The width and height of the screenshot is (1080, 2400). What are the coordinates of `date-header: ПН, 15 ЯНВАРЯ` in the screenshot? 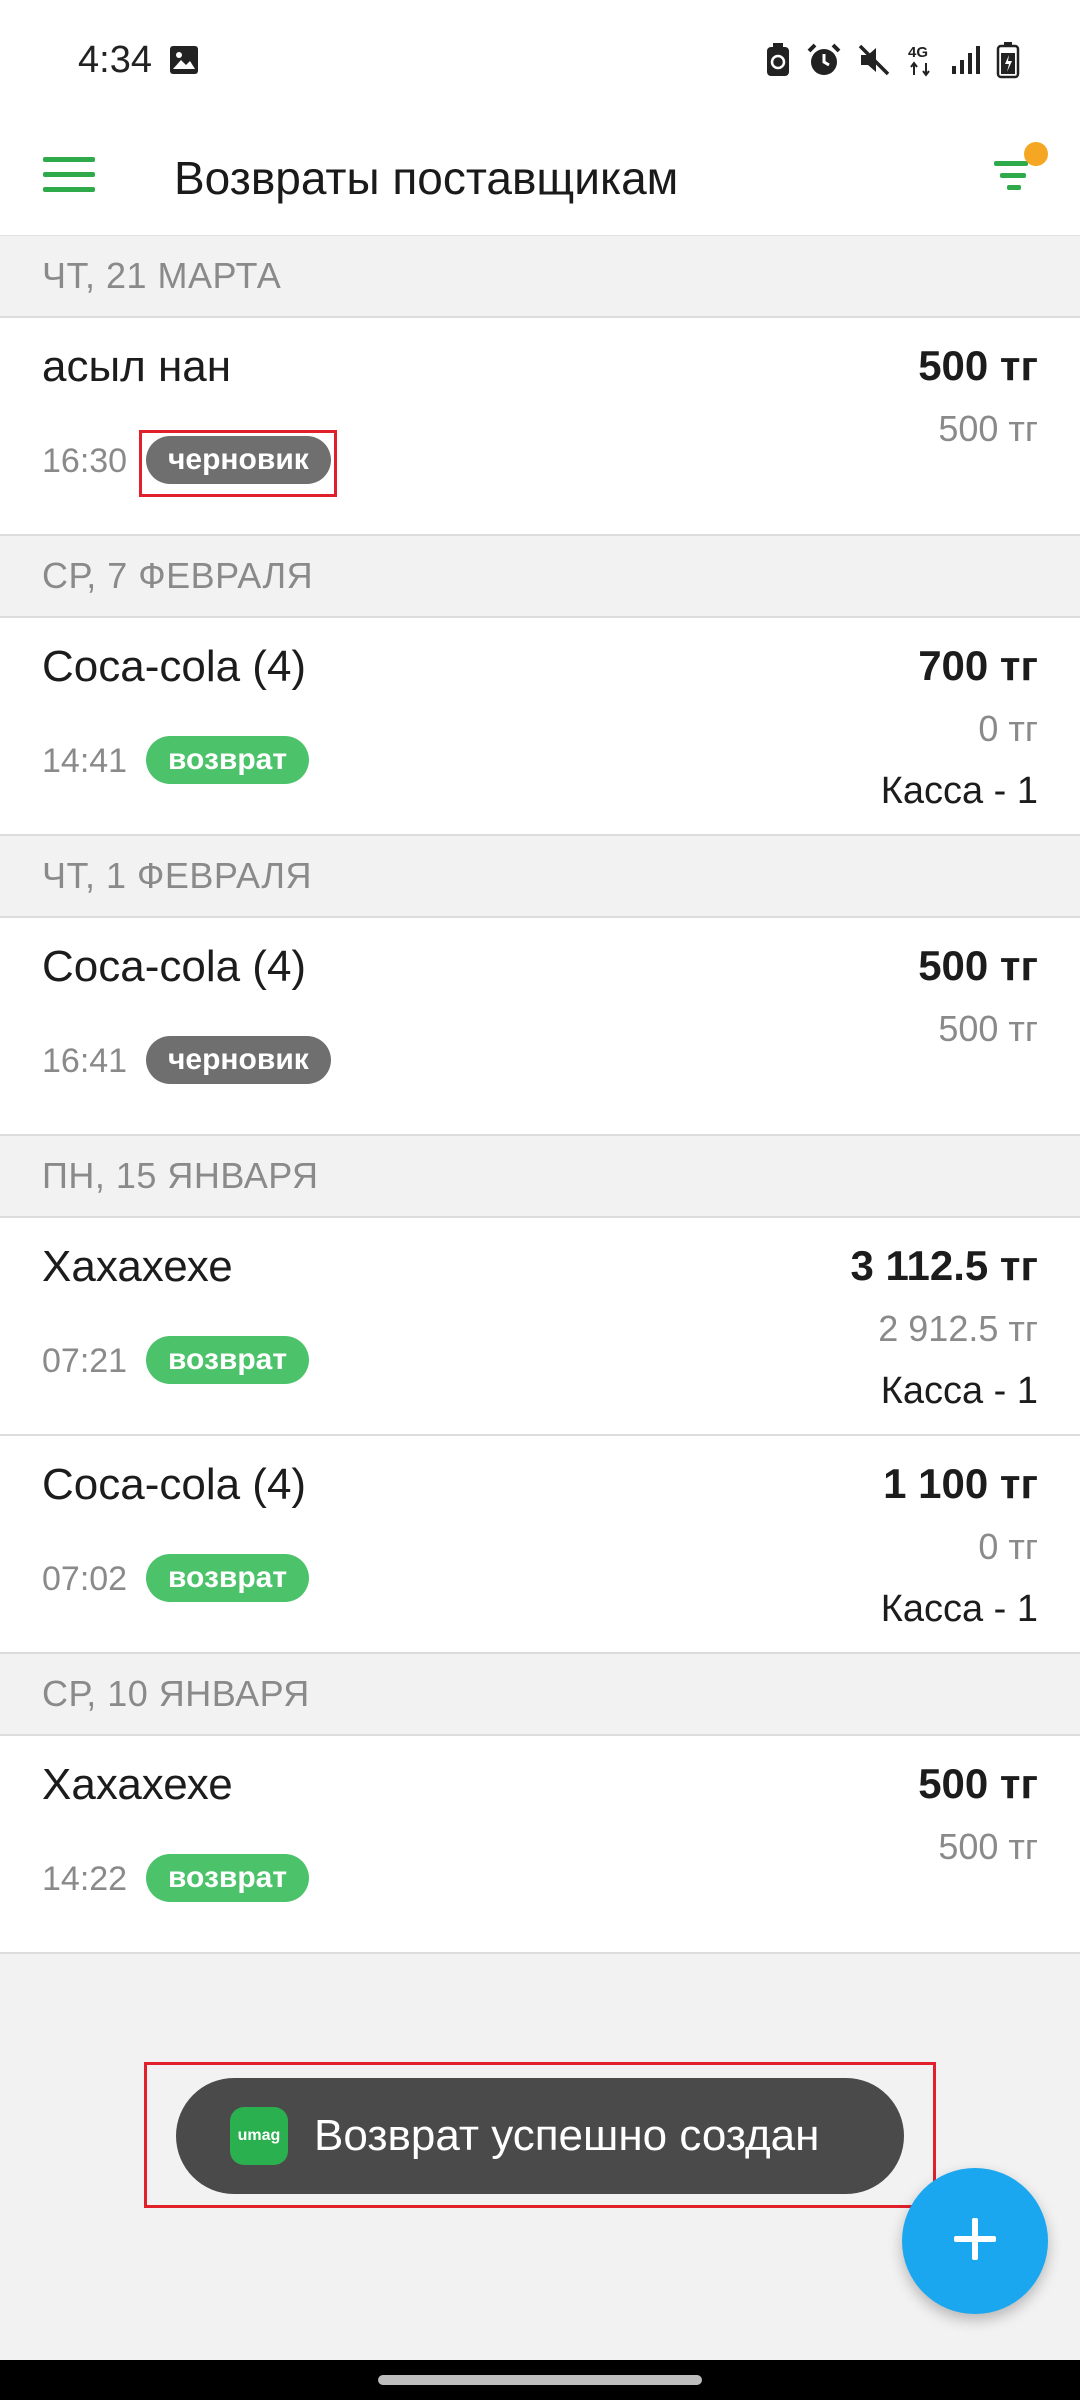 It's located at (540, 1177).